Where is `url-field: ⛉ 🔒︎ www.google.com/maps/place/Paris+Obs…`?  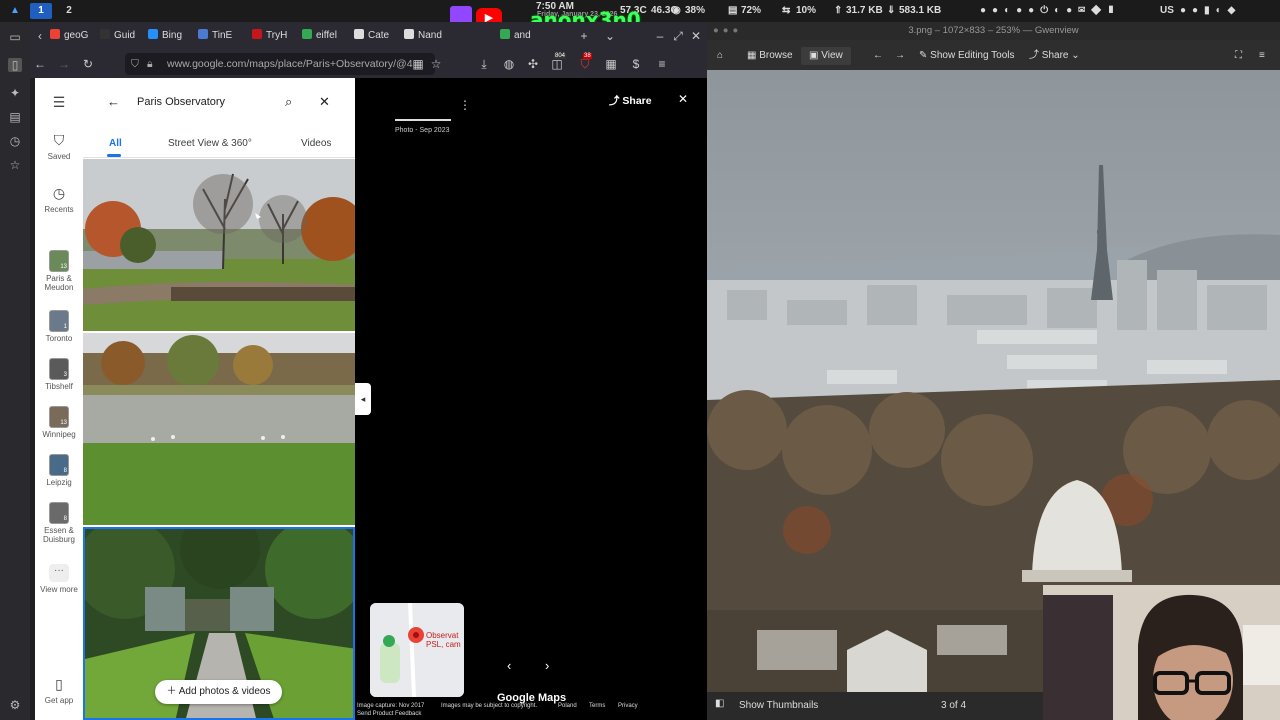
url-field: ⛉ 🔒︎ www.google.com/maps/place/Paris+Obs… is located at coordinates (280, 64).